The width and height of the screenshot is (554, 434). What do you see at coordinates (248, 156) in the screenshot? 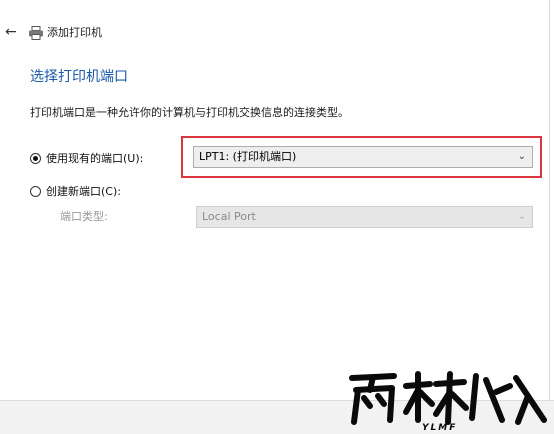
I see `existing-port-value: LPT1: (打印机端口)` at bounding box center [248, 156].